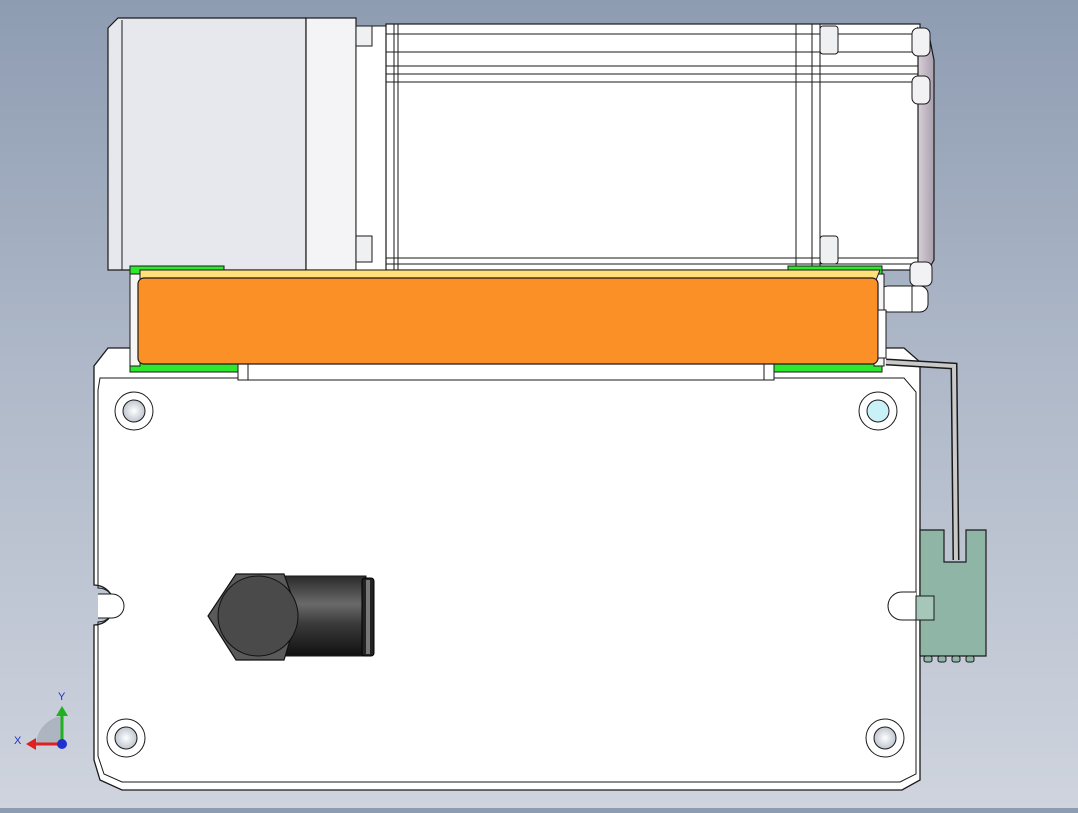 The image size is (1078, 813). I want to click on motor-endcap, so click(926, 151).